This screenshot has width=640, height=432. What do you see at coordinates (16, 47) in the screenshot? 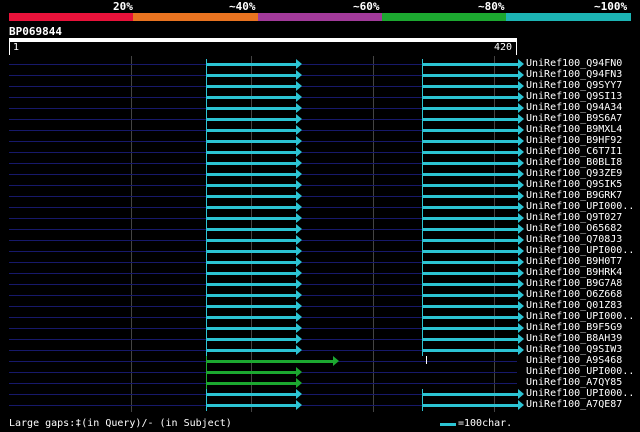
I see `query-start: 1` at bounding box center [16, 47].